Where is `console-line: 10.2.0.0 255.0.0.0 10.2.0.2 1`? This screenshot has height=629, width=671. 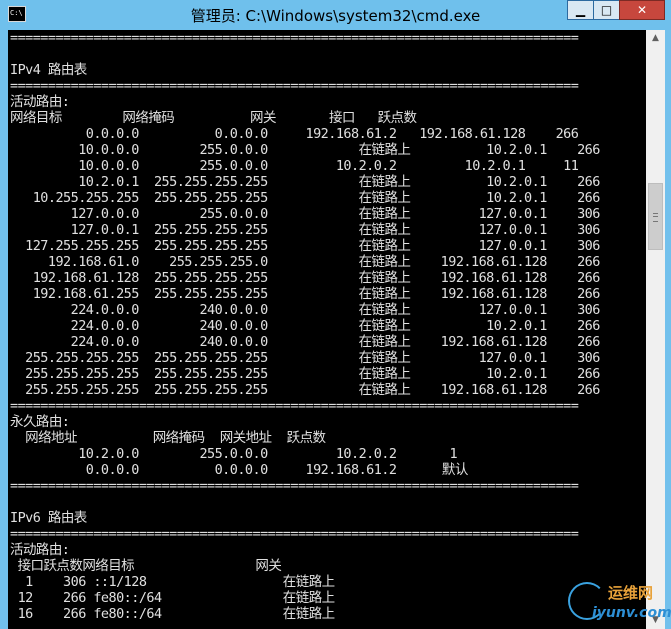 console-line: 10.2.0.0 255.0.0.0 10.2.0.2 1 is located at coordinates (234, 454).